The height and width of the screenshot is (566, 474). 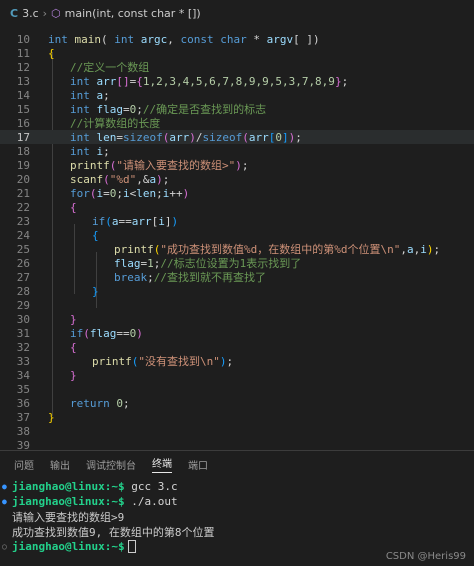 I want to click on line-number: 10, so click(x=23, y=39).